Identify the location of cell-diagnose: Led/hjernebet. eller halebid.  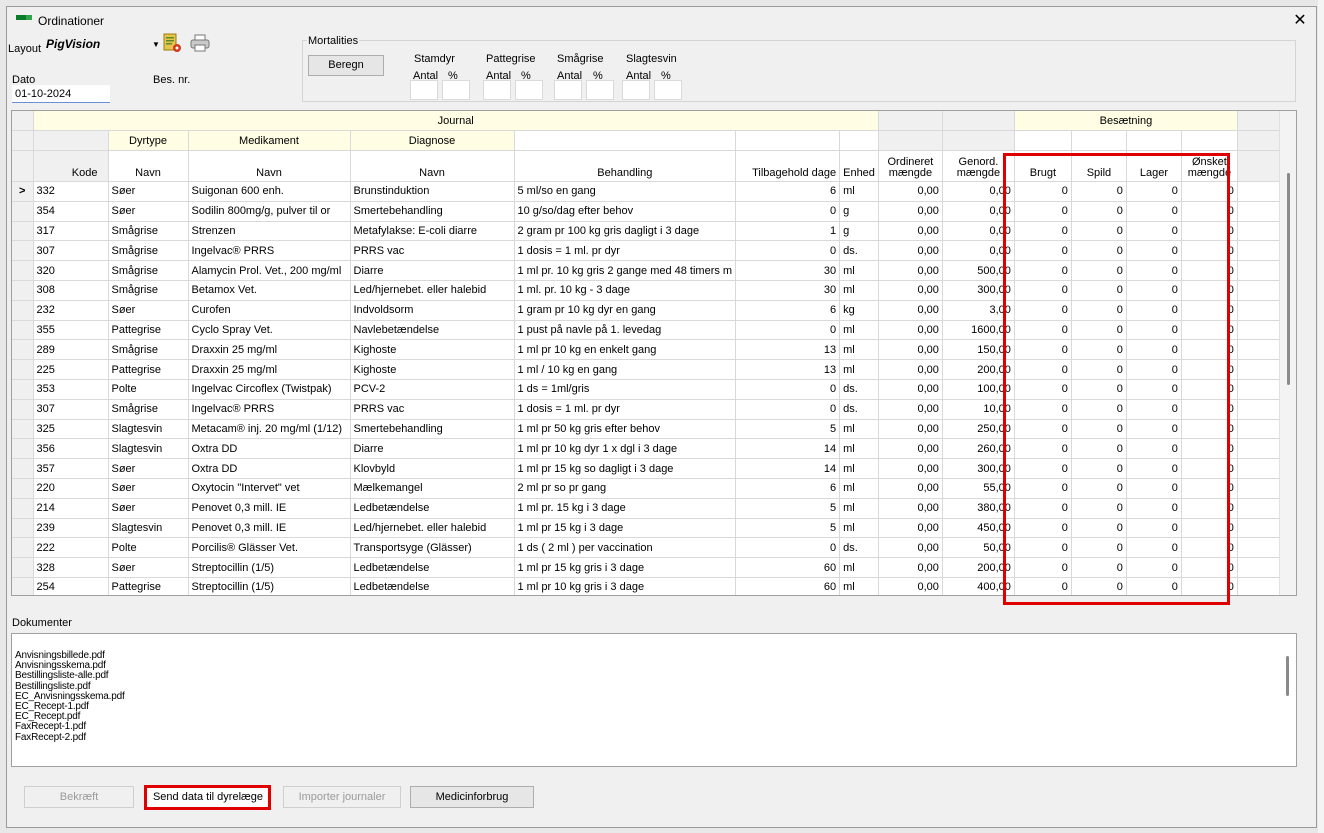
(432, 290).